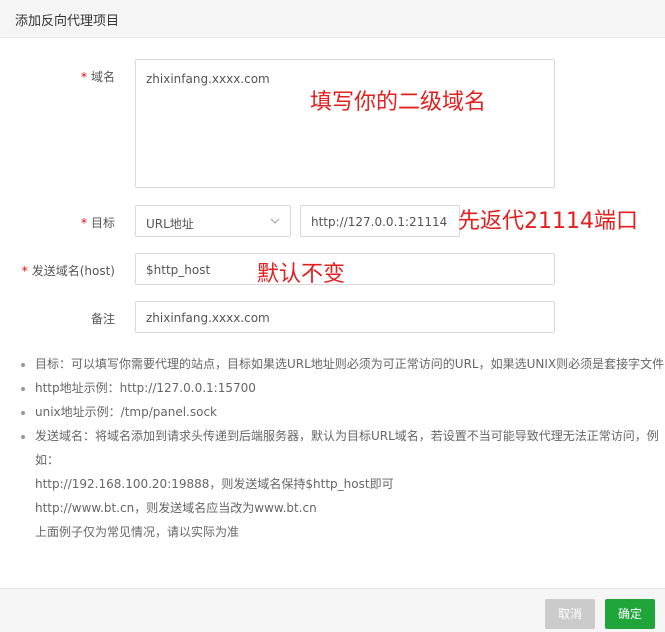  I want to click on chevron-down-icon, so click(275, 221).